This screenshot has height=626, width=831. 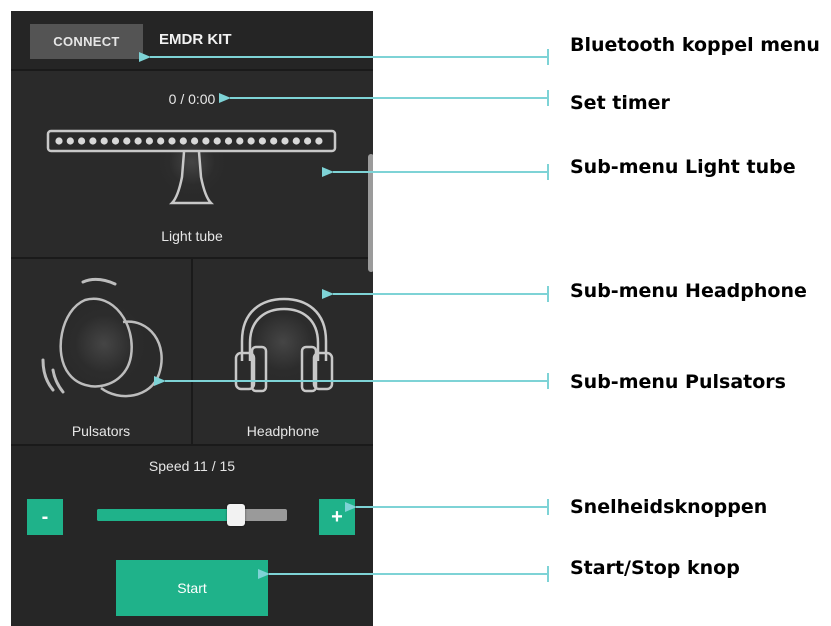 I want to click on annotation-bluetooth: Bluetooth koppel menu, so click(x=695, y=45).